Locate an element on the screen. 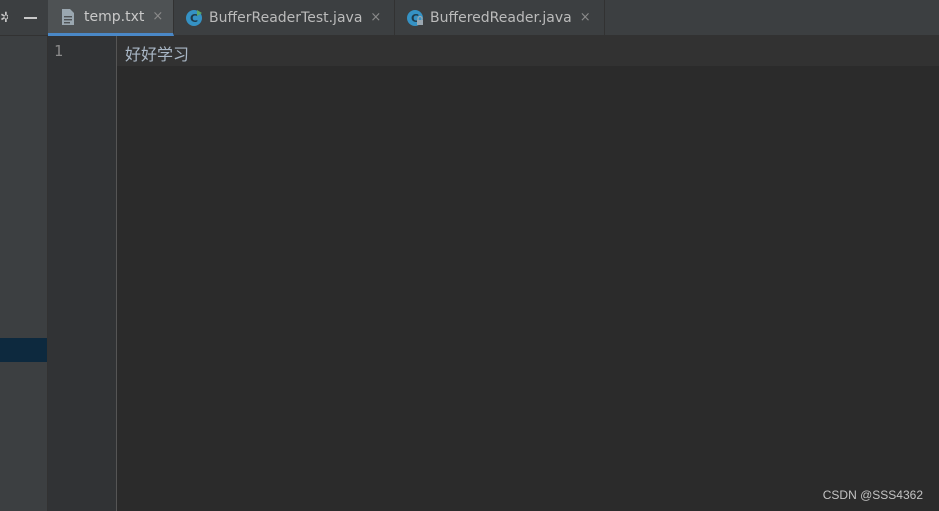 This screenshot has height=511, width=939. watermark: CSDN @SSS4362 is located at coordinates (872, 495).